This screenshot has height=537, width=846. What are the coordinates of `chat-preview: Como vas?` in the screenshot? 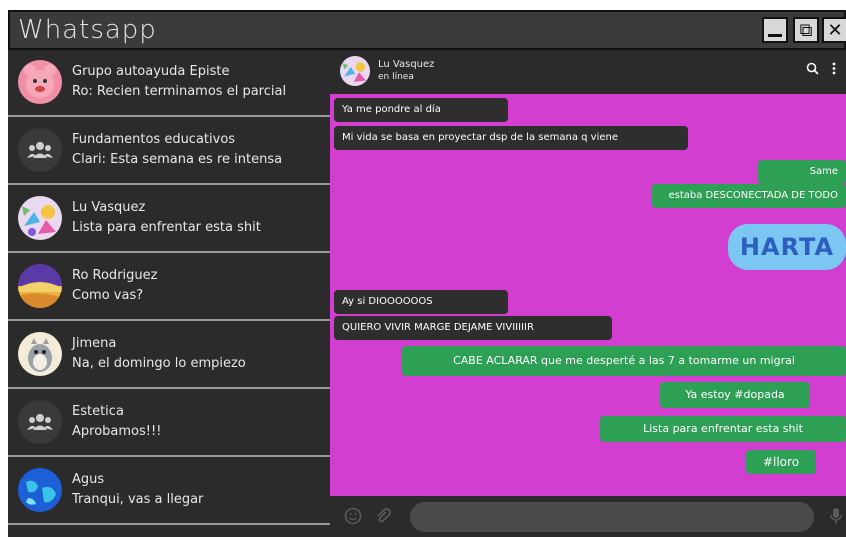 It's located at (108, 295).